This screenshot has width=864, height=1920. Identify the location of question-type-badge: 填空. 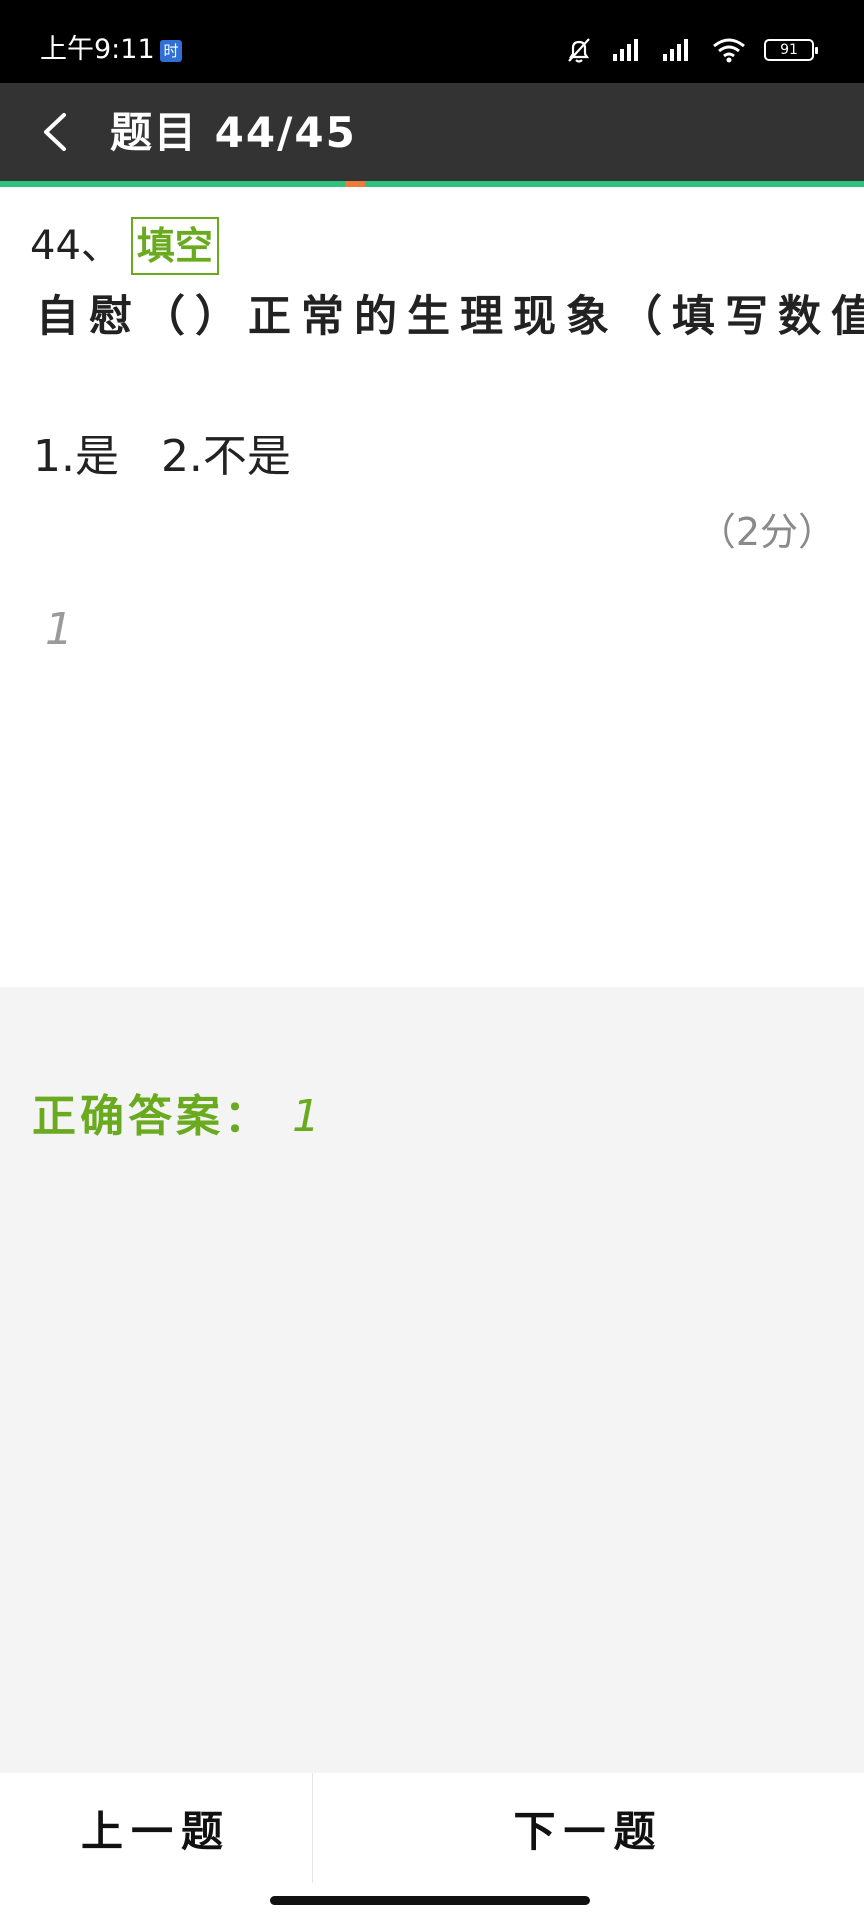
(174, 246).